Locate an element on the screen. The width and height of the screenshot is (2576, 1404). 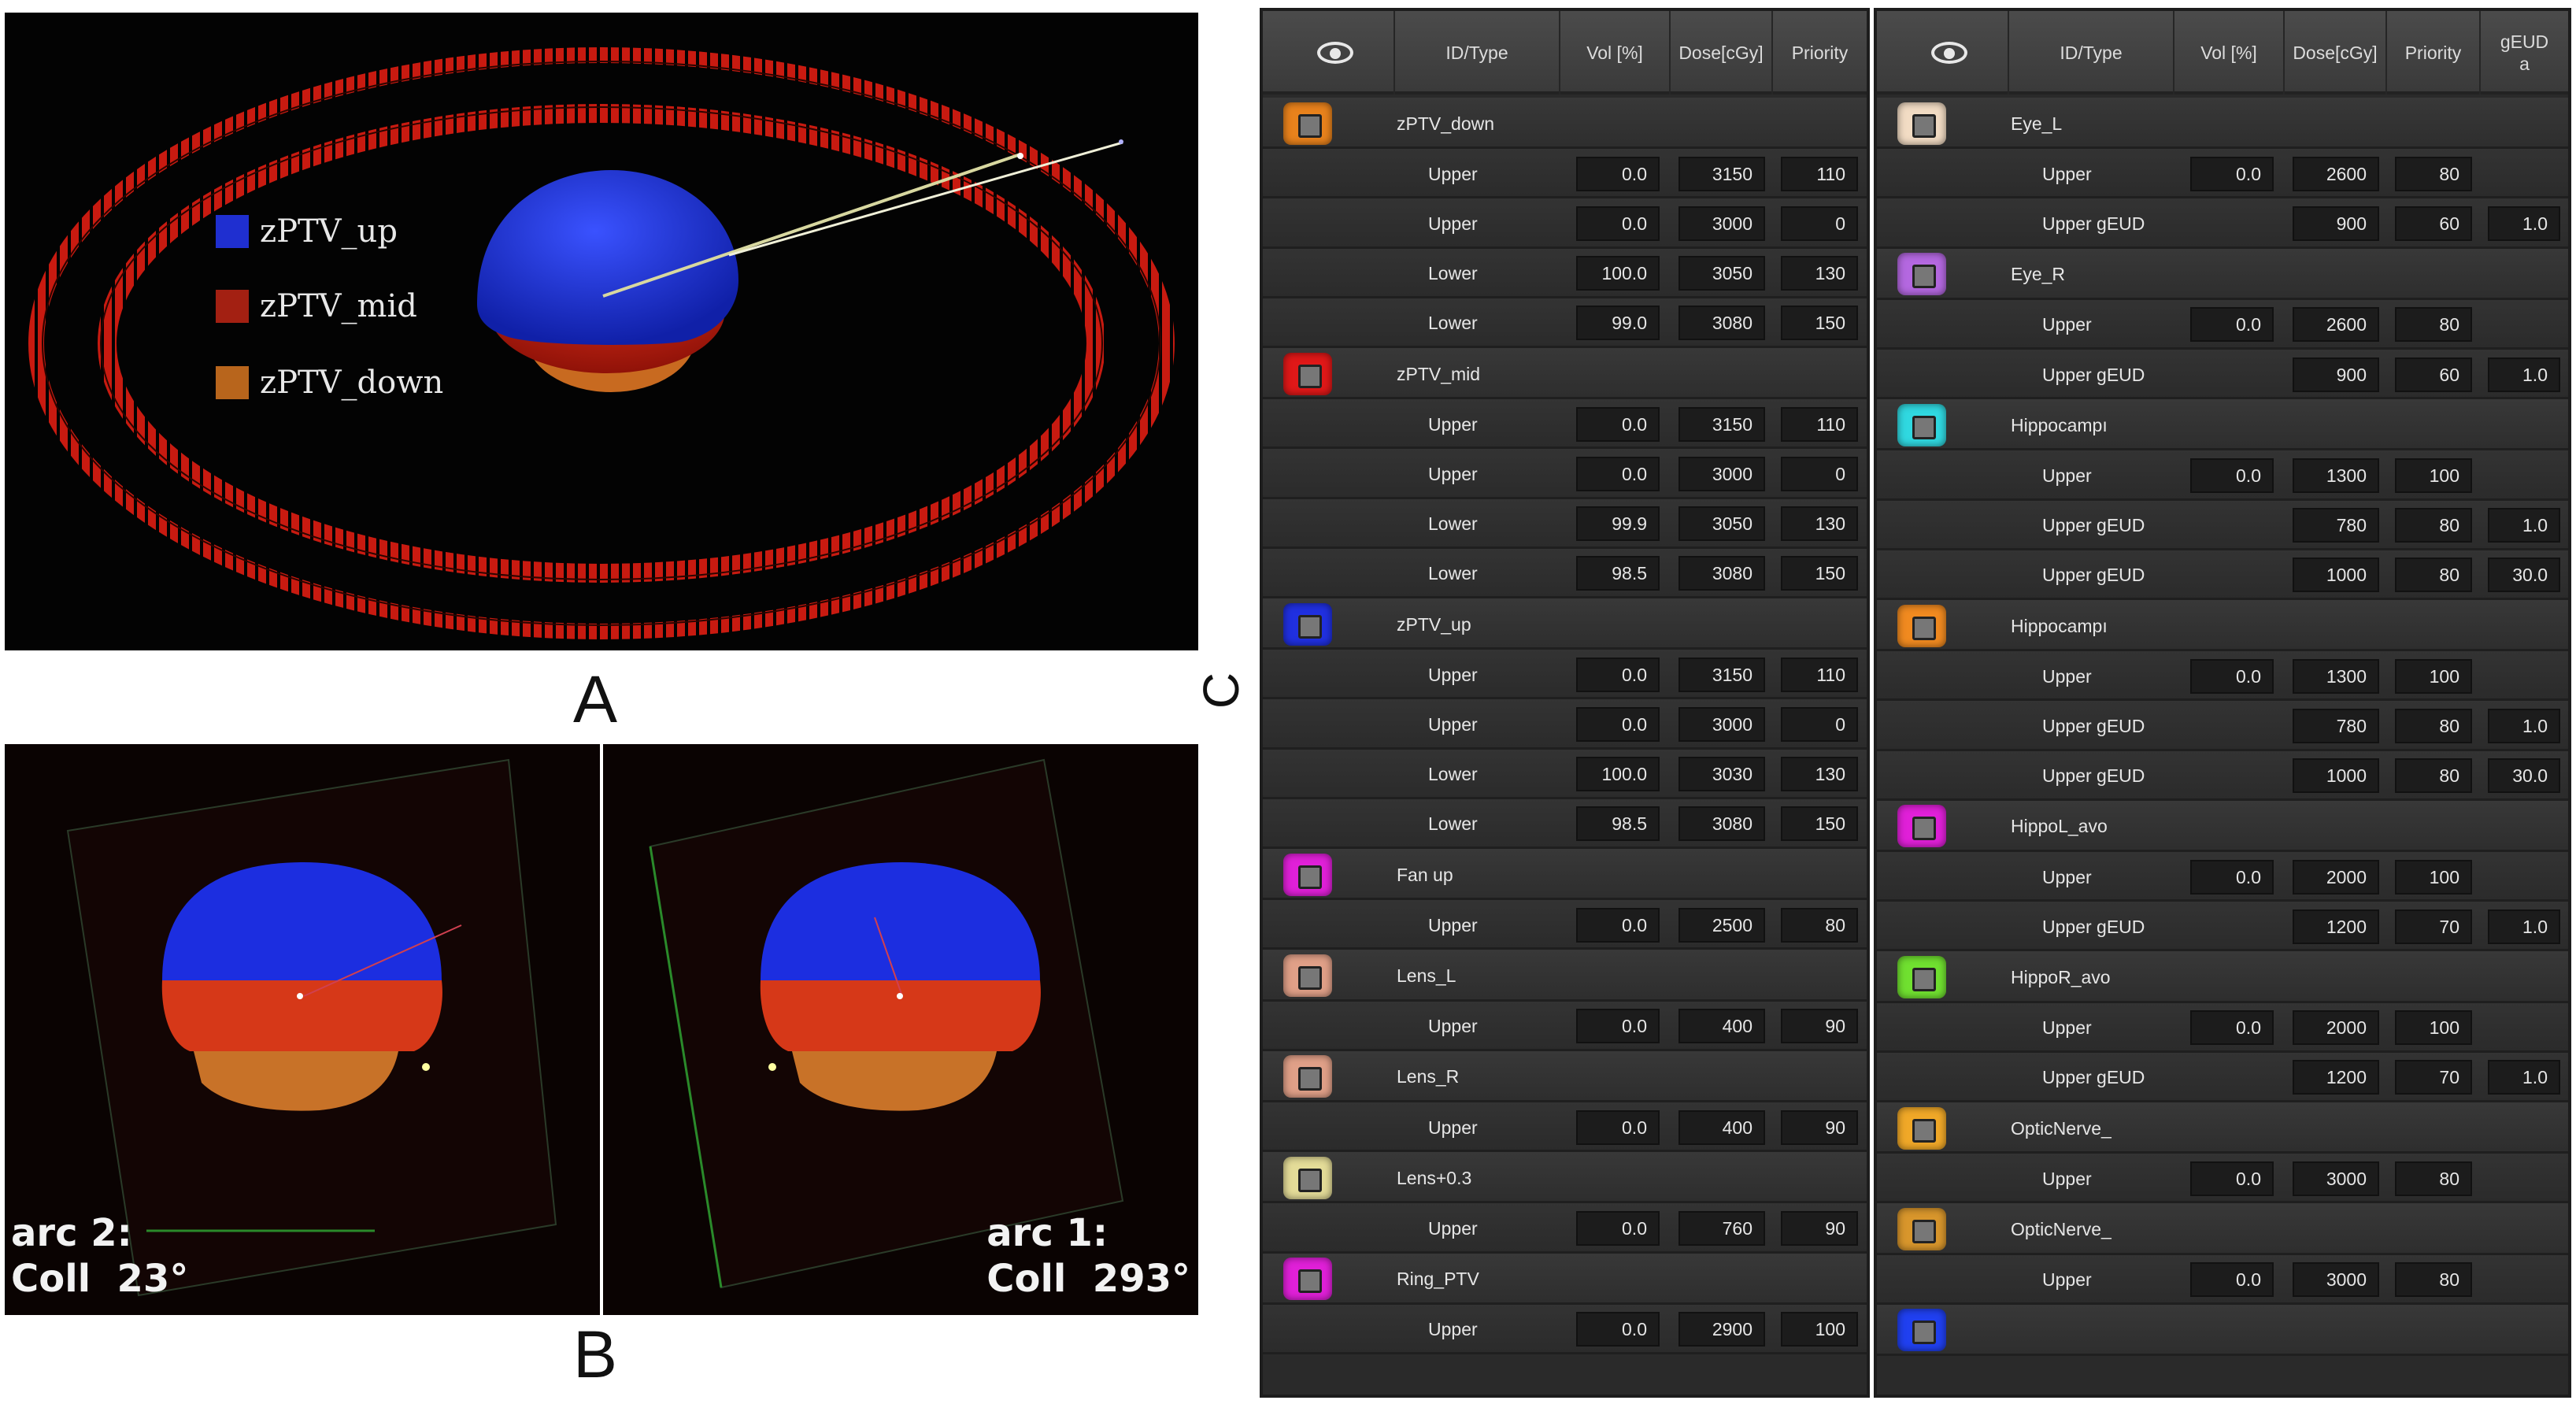
constraint-row: Upper 0.0 760 90 is located at coordinates (1565, 1228).